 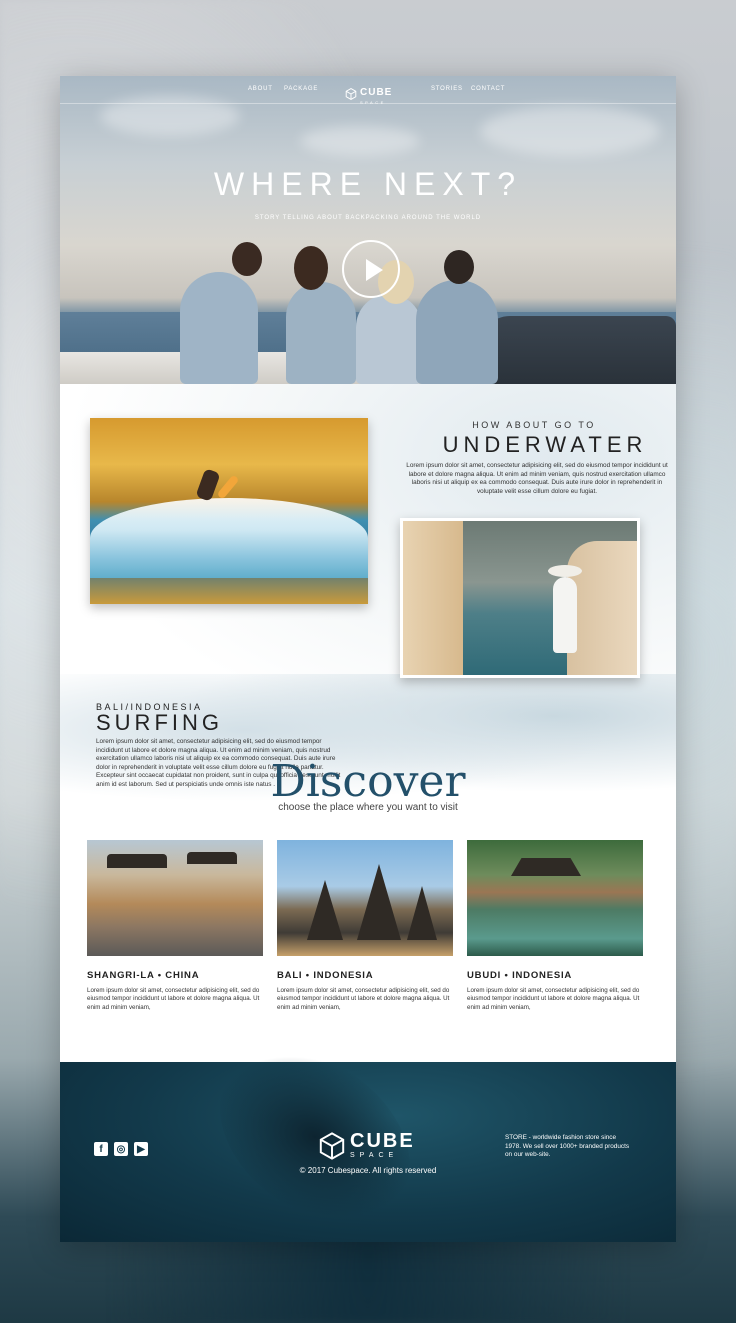 I want to click on wave, so click(x=229, y=538).